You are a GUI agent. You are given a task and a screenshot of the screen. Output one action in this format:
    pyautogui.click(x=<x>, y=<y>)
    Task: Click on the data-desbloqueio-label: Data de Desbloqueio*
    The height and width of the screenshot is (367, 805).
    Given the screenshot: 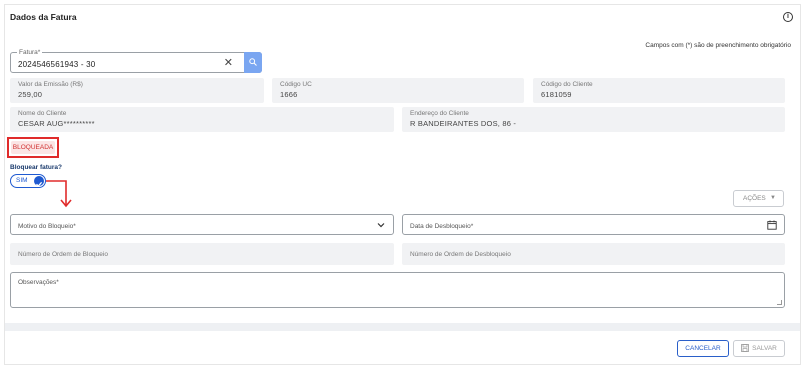 What is the action you would take?
    pyautogui.click(x=442, y=226)
    